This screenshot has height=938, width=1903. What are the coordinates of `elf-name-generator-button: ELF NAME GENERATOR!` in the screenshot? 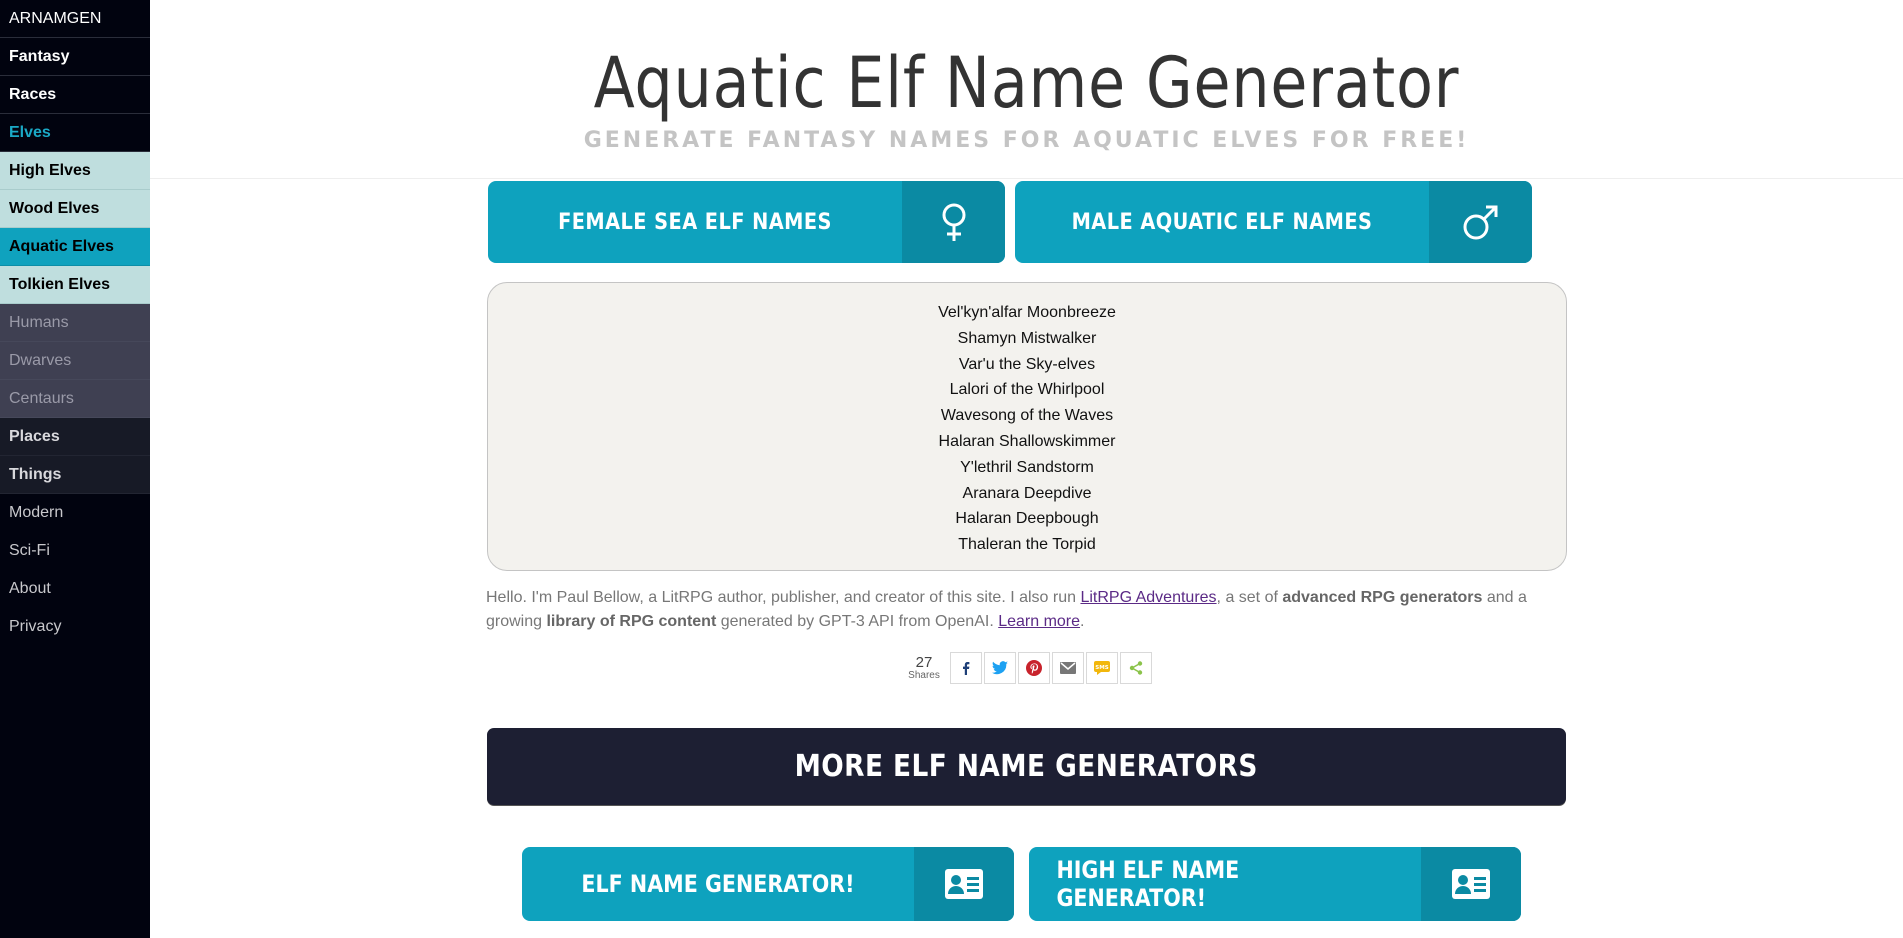 It's located at (768, 884).